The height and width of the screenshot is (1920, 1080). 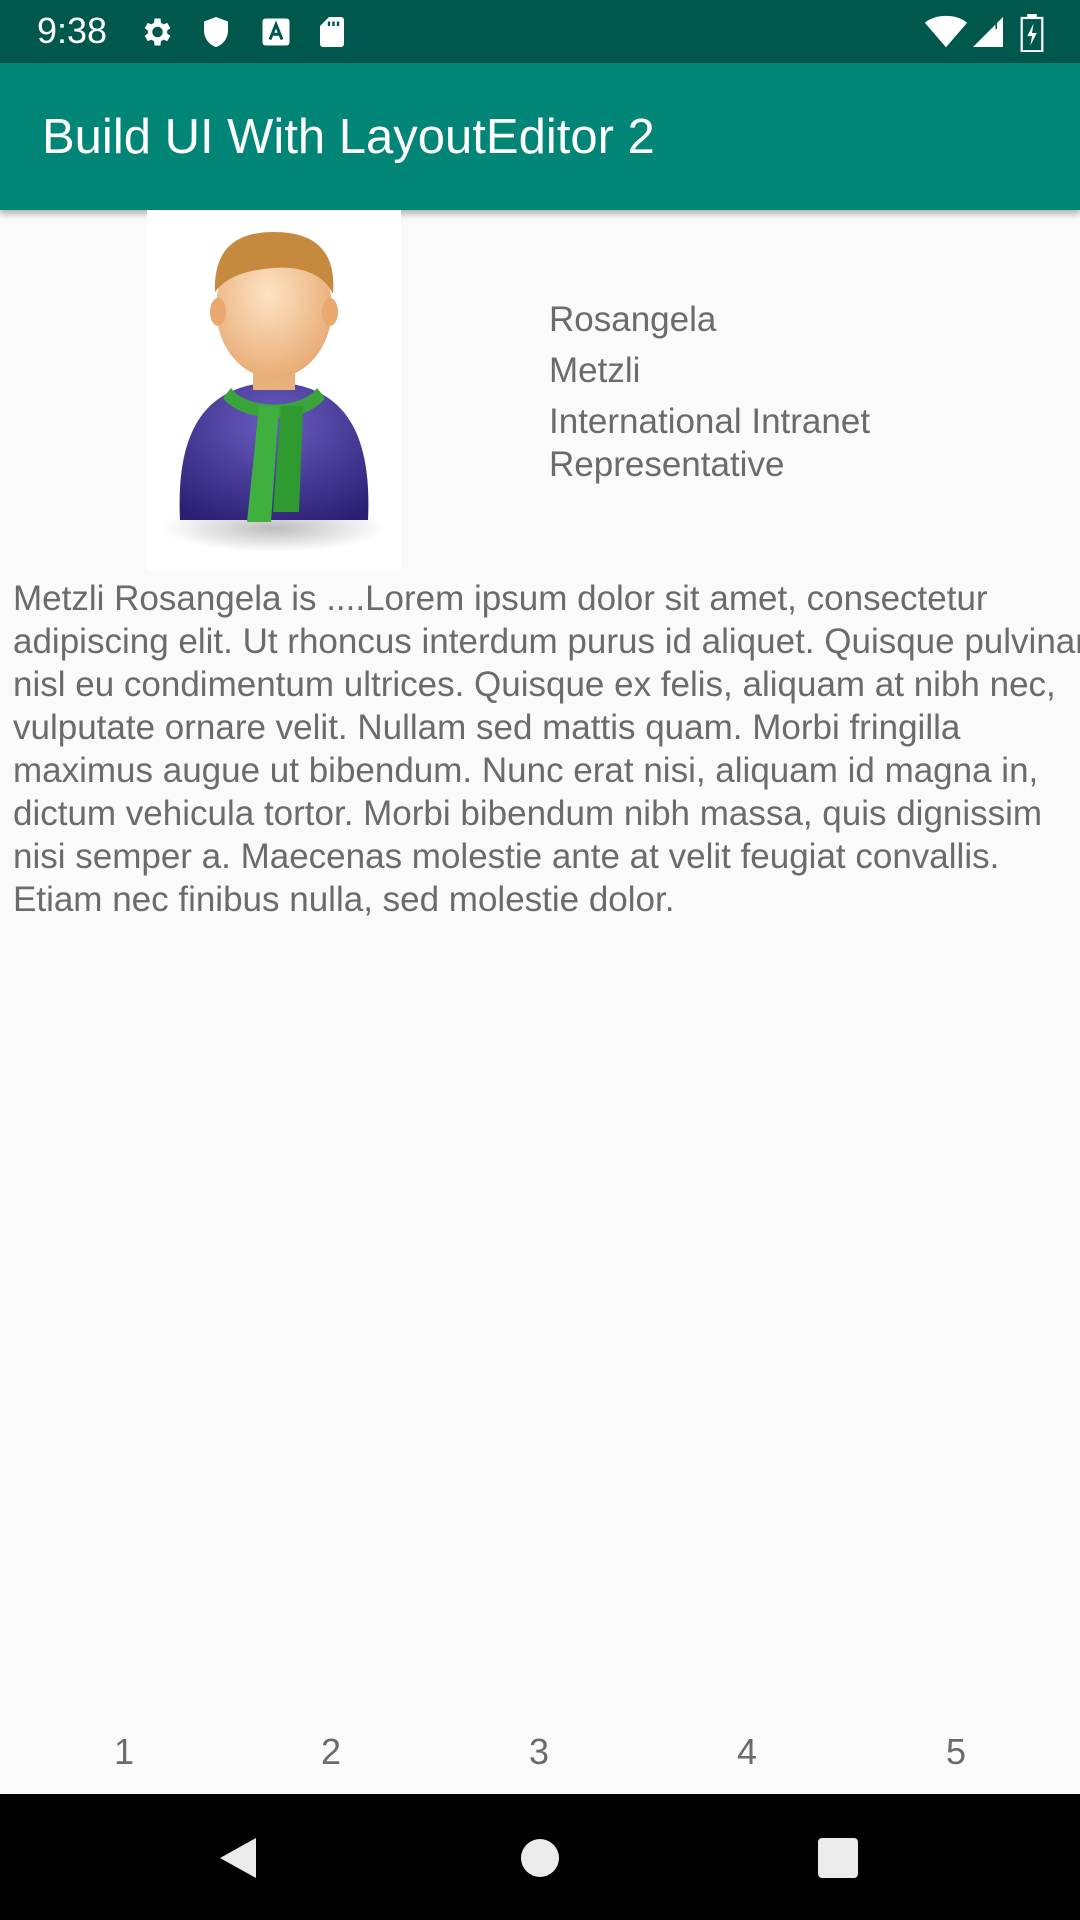 I want to click on page-5: 5, so click(x=956, y=1752).